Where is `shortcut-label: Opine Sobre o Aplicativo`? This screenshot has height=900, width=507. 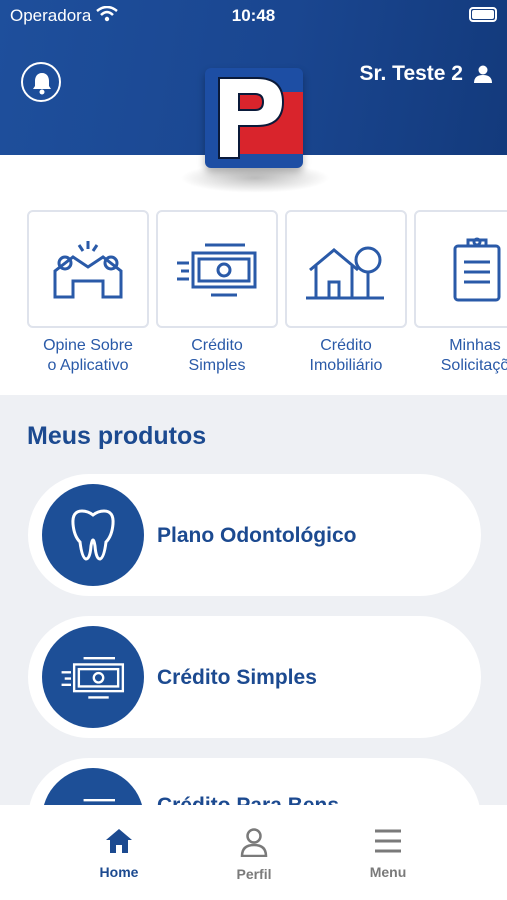
shortcut-label: Opine Sobre o Aplicativo is located at coordinates (88, 355).